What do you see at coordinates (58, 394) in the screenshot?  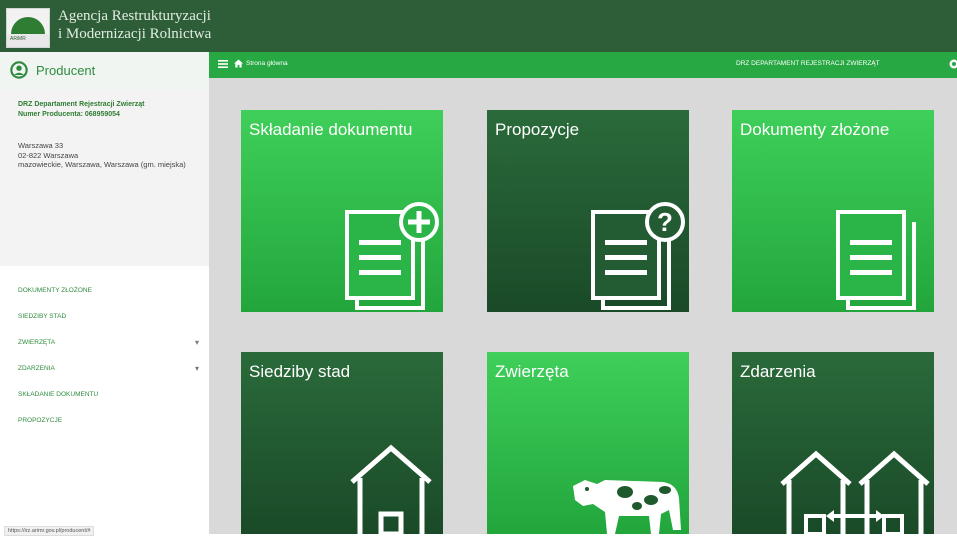 I see `sidebar-item-label: SKŁADANIE DOKUMENTU` at bounding box center [58, 394].